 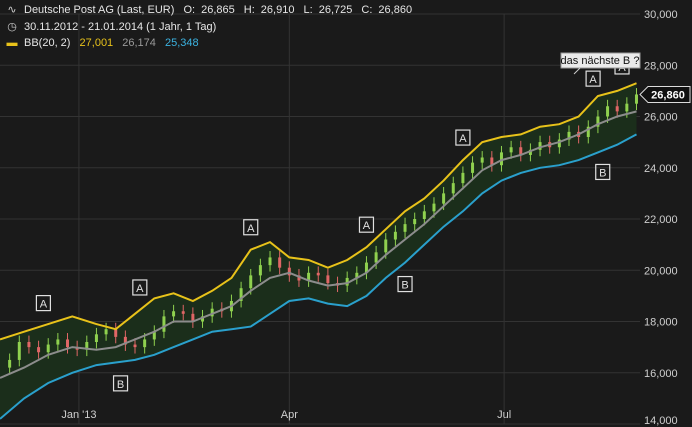 What do you see at coordinates (99, 10) in the screenshot?
I see `instrument-name: Deutsche Post AG (Last, EUR)` at bounding box center [99, 10].